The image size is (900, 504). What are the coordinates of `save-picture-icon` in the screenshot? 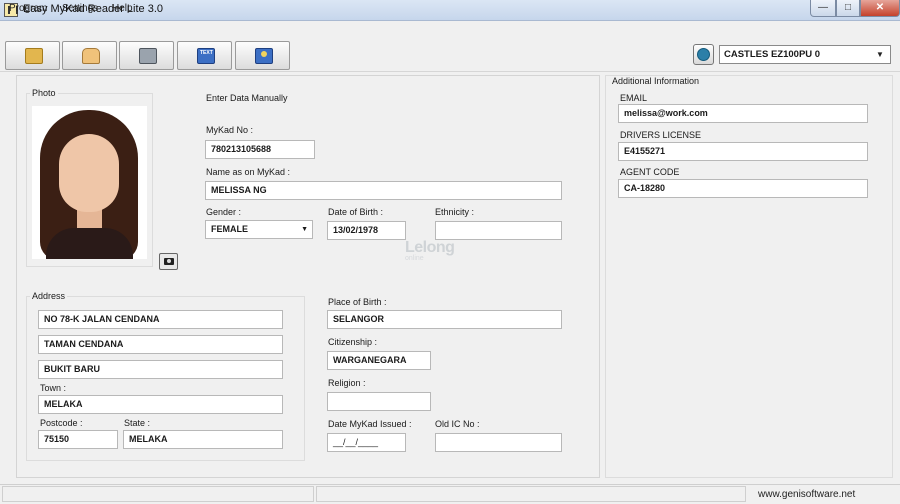 It's located at (264, 56).